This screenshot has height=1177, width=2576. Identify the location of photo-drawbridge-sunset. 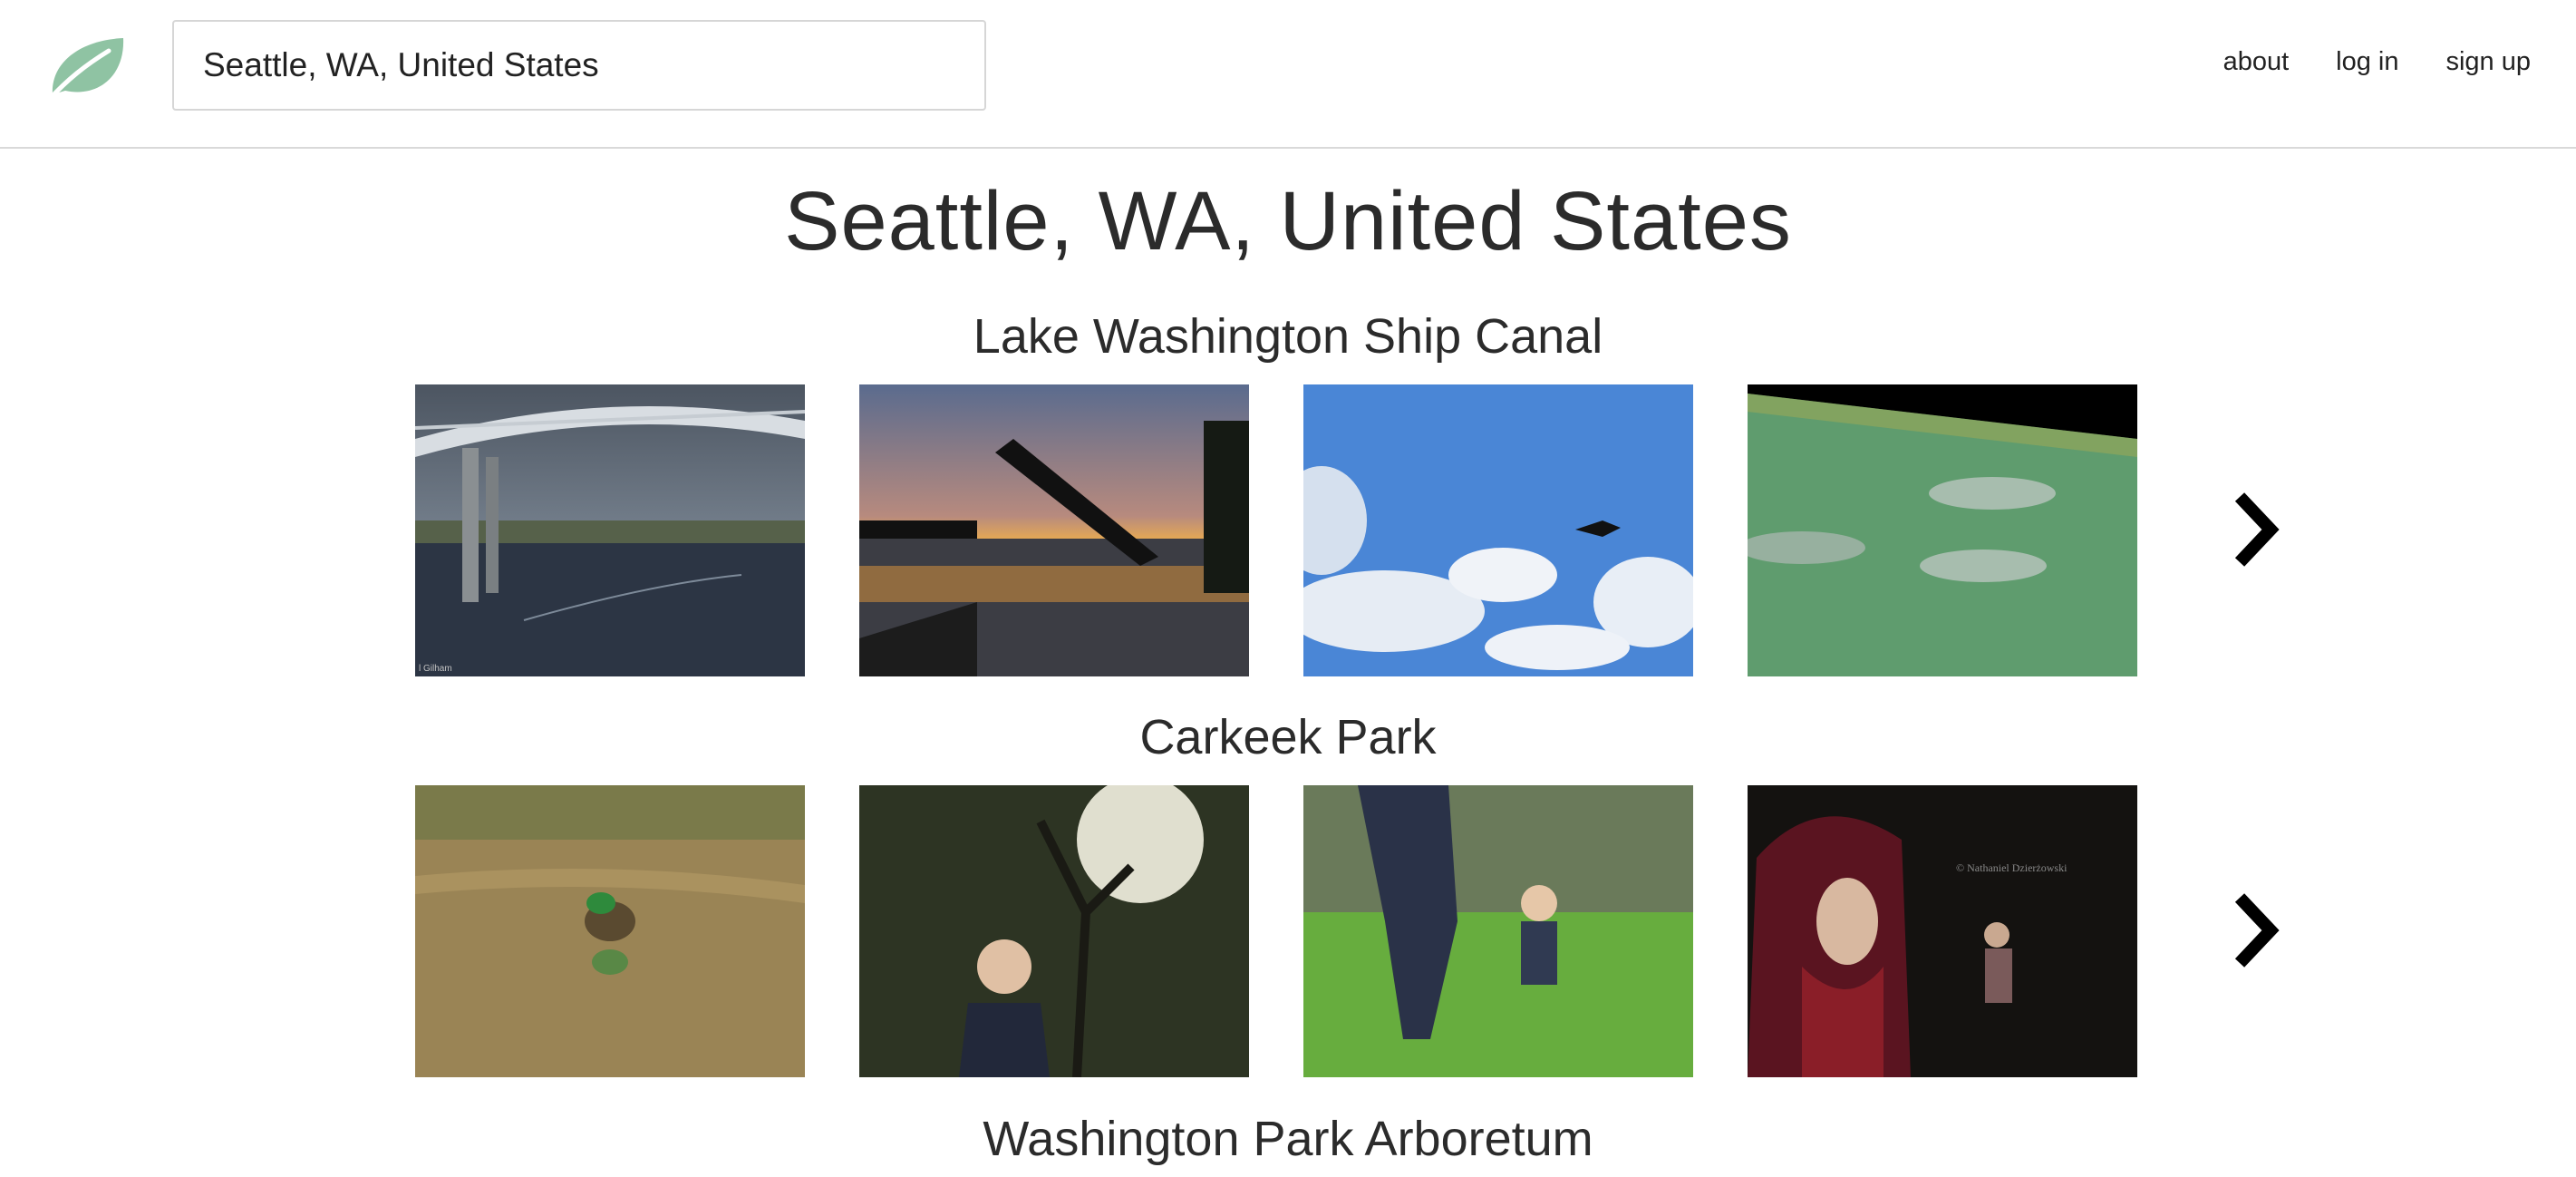
(1054, 530).